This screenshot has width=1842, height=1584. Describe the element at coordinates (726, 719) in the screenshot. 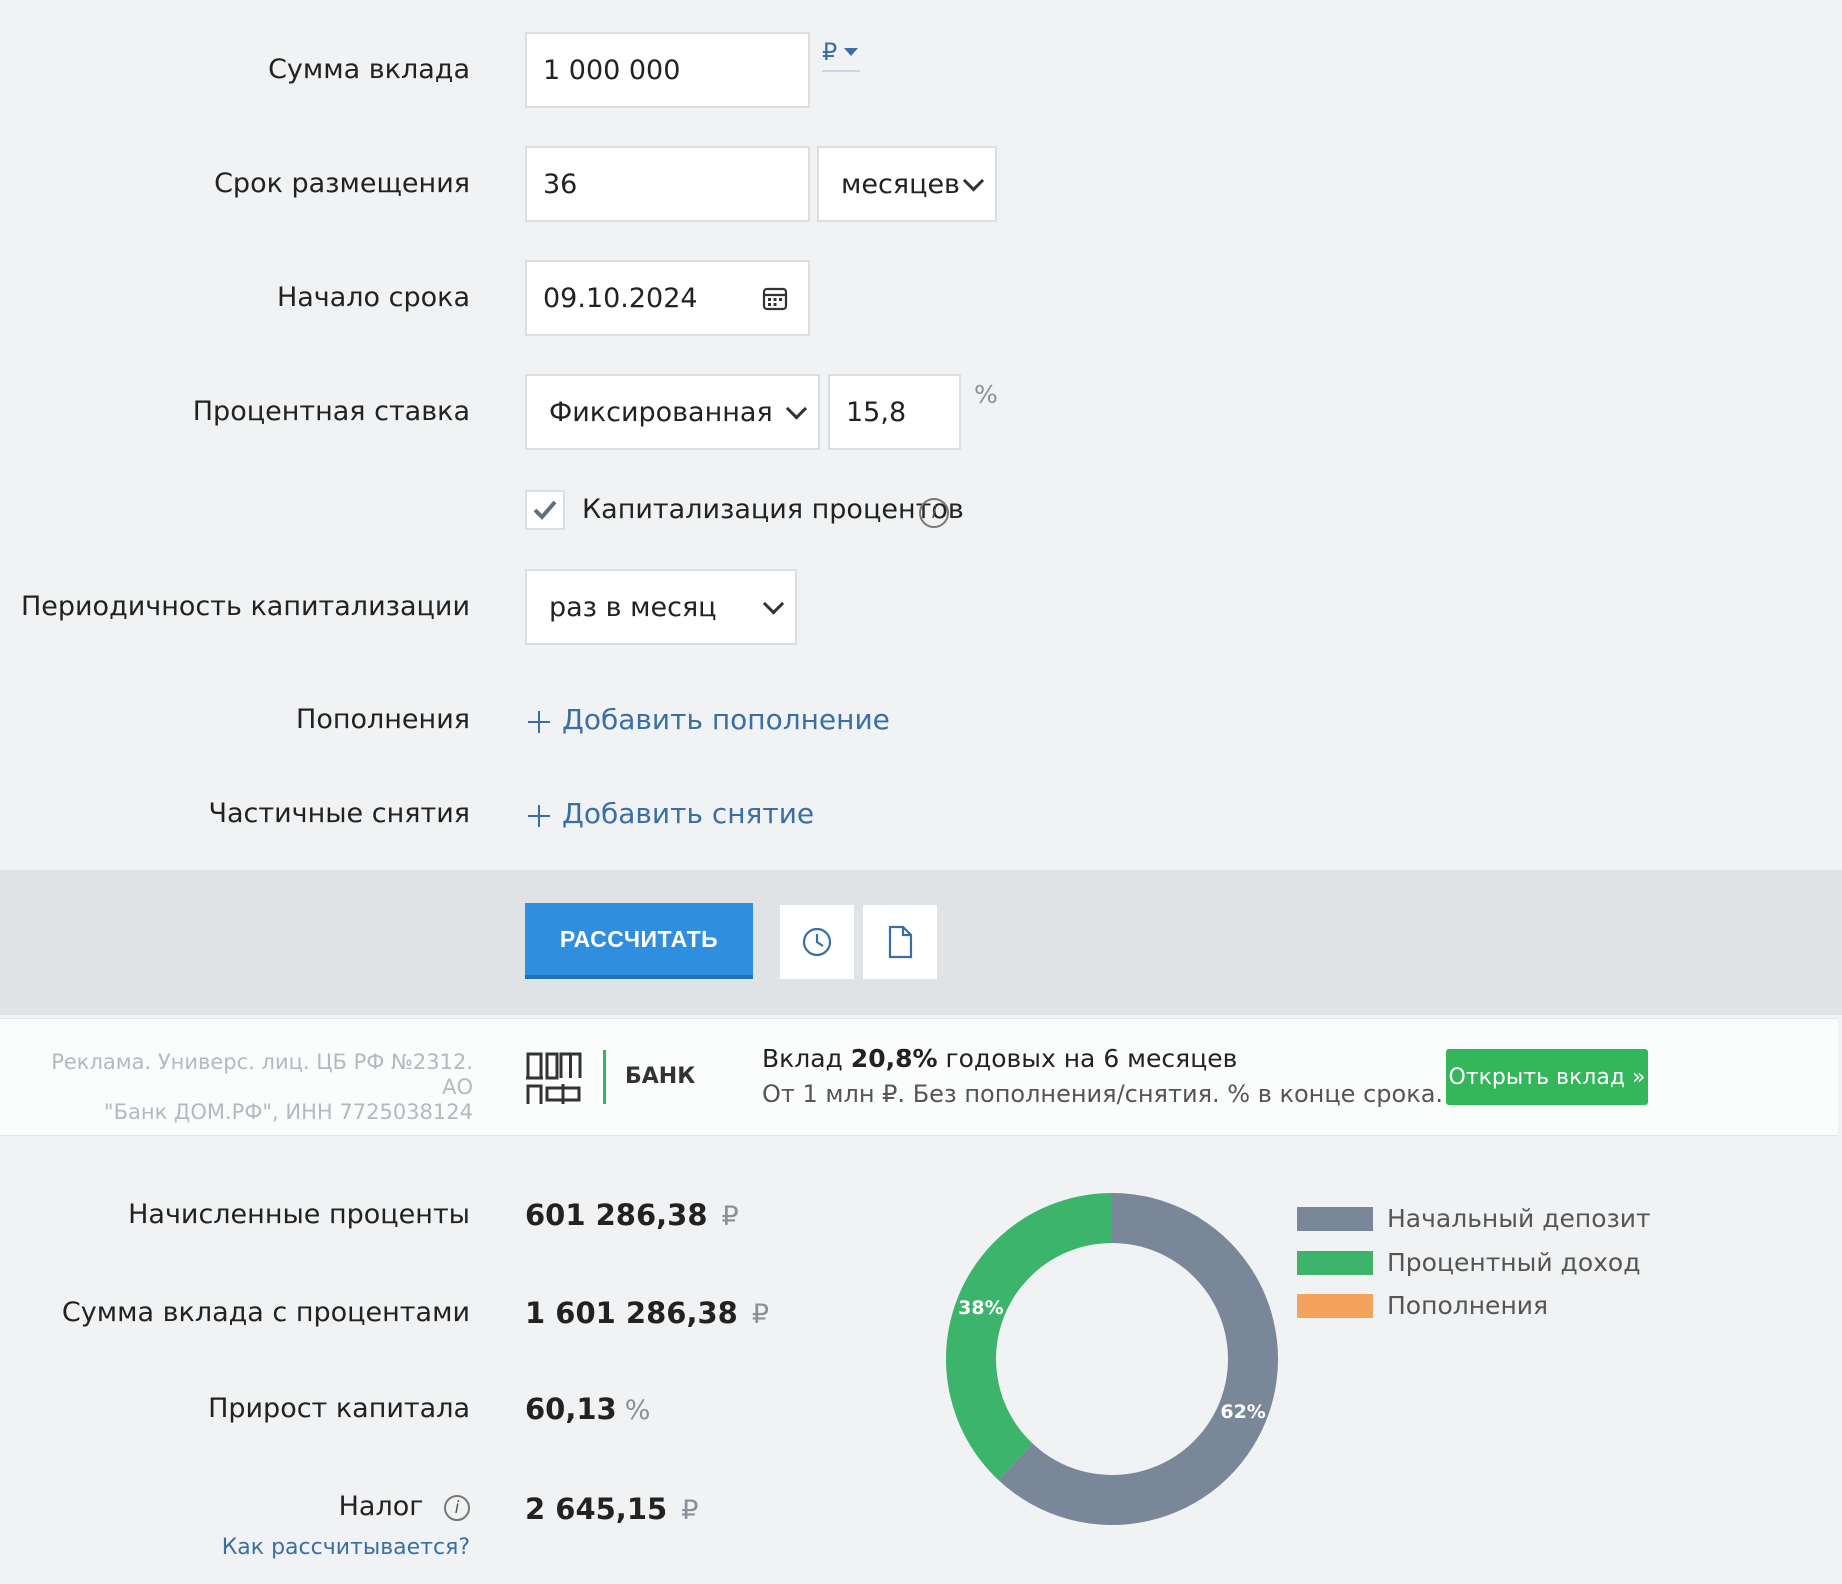

I see `add-deposit-link: Добавить пополнение` at that location.